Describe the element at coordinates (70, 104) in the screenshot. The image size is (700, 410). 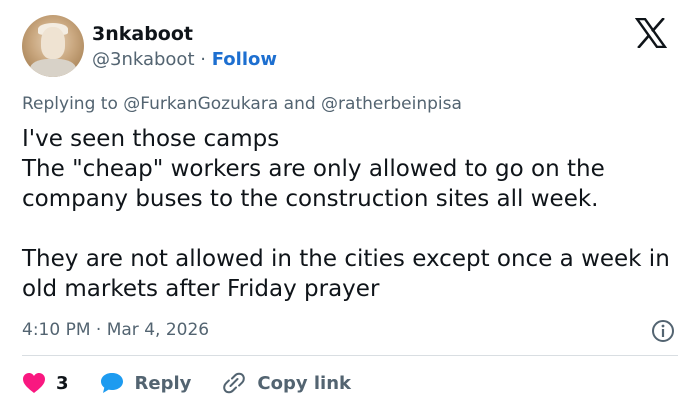
I see `reply-prefix: Replying to` at that location.